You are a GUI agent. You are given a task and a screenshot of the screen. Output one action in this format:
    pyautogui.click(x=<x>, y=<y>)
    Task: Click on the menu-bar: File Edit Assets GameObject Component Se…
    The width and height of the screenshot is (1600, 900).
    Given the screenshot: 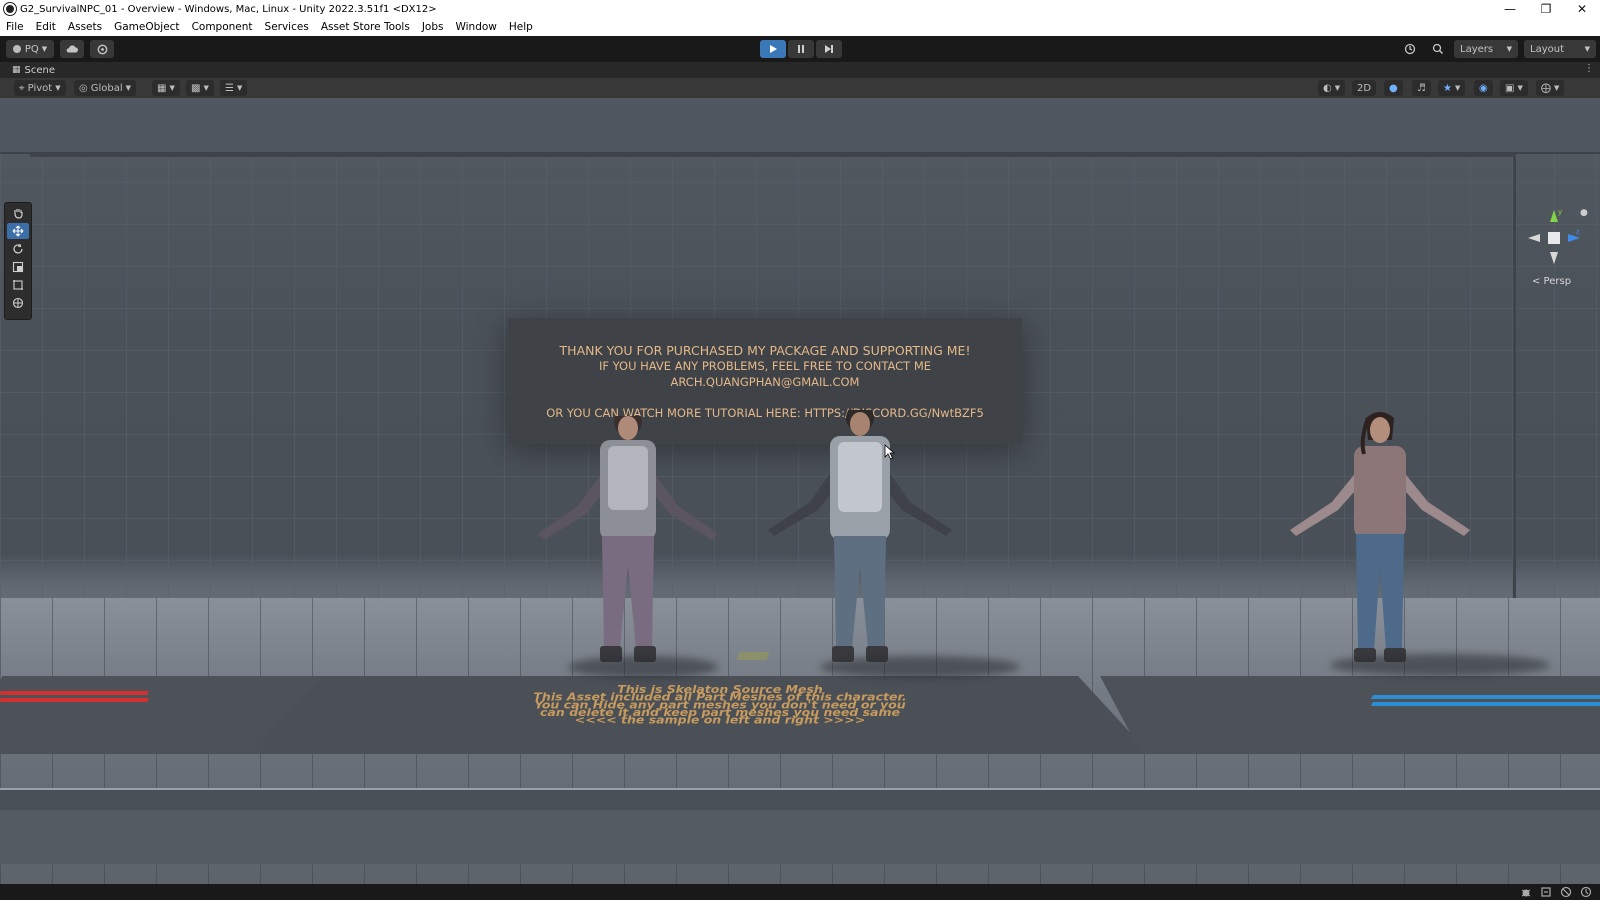 What is the action you would take?
    pyautogui.click(x=800, y=27)
    